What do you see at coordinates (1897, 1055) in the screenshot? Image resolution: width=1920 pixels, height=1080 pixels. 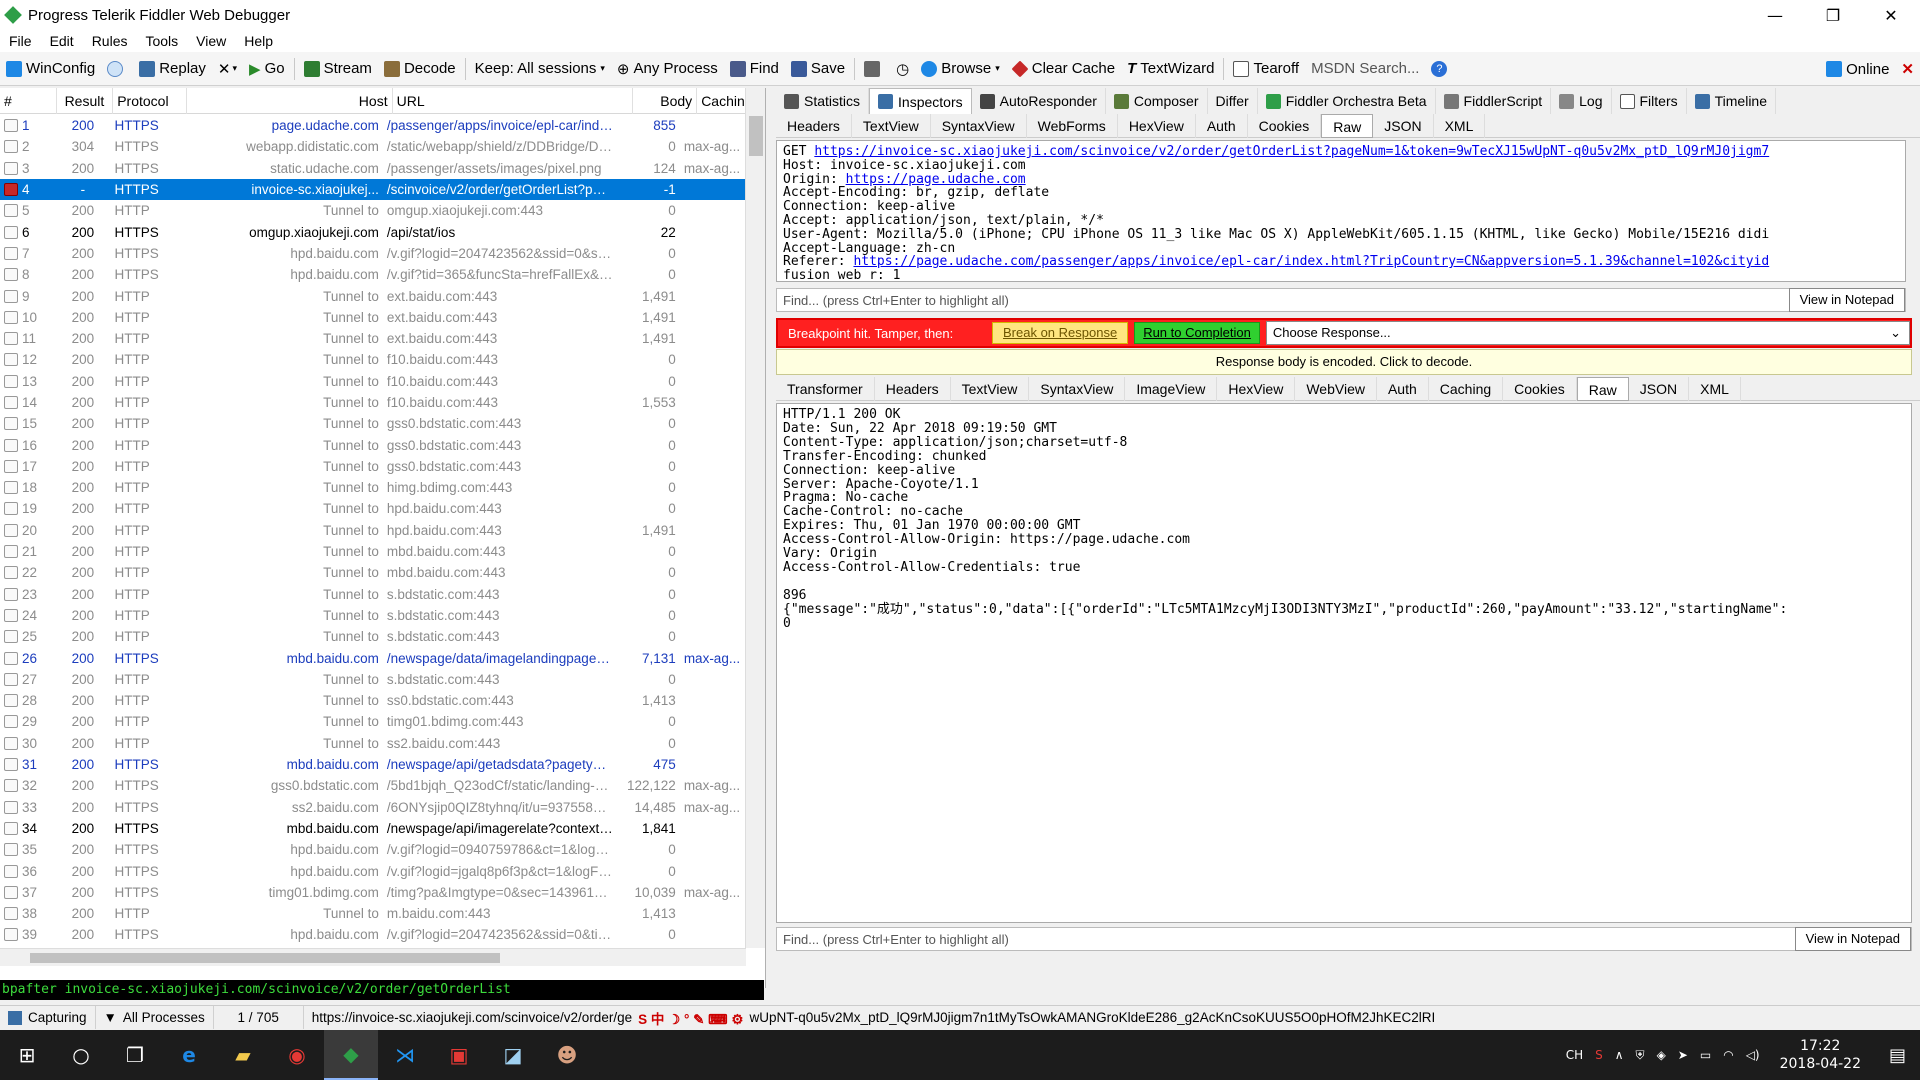 I see `notifications-icon: ▤` at bounding box center [1897, 1055].